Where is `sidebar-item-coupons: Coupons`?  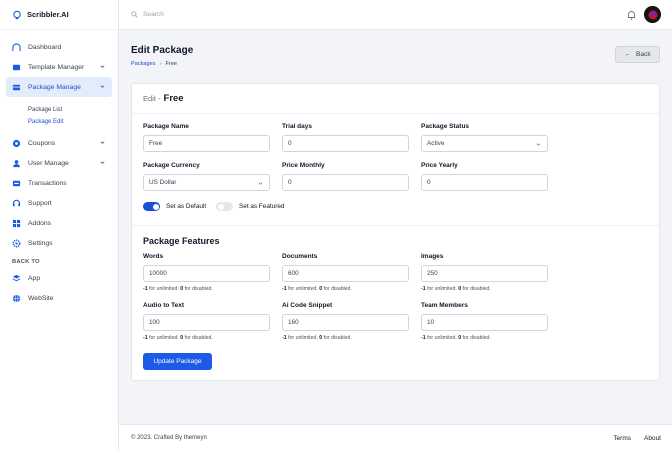 sidebar-item-coupons: Coupons is located at coordinates (59, 143).